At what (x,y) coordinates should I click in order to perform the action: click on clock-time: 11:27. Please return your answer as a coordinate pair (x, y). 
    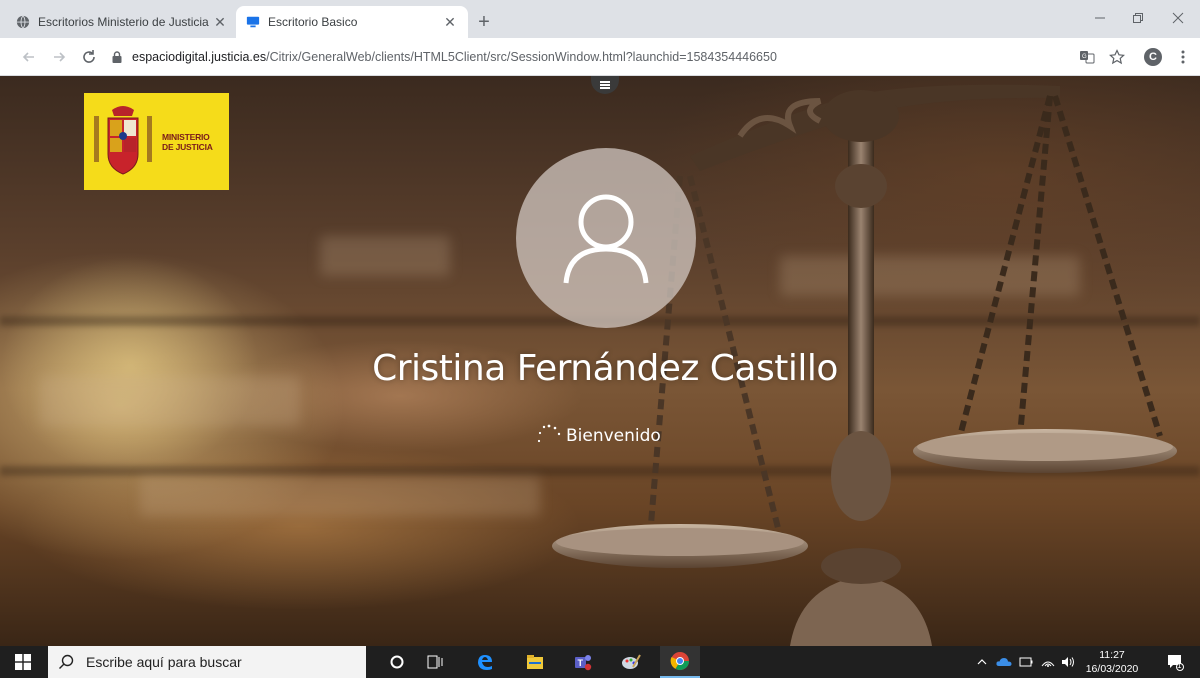
    Looking at the image, I should click on (1112, 655).